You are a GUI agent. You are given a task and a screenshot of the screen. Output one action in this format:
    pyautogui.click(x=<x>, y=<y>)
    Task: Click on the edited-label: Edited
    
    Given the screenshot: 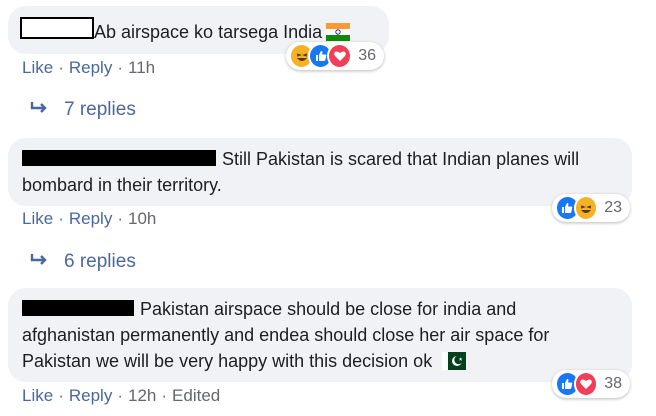 What is the action you would take?
    pyautogui.click(x=196, y=395)
    